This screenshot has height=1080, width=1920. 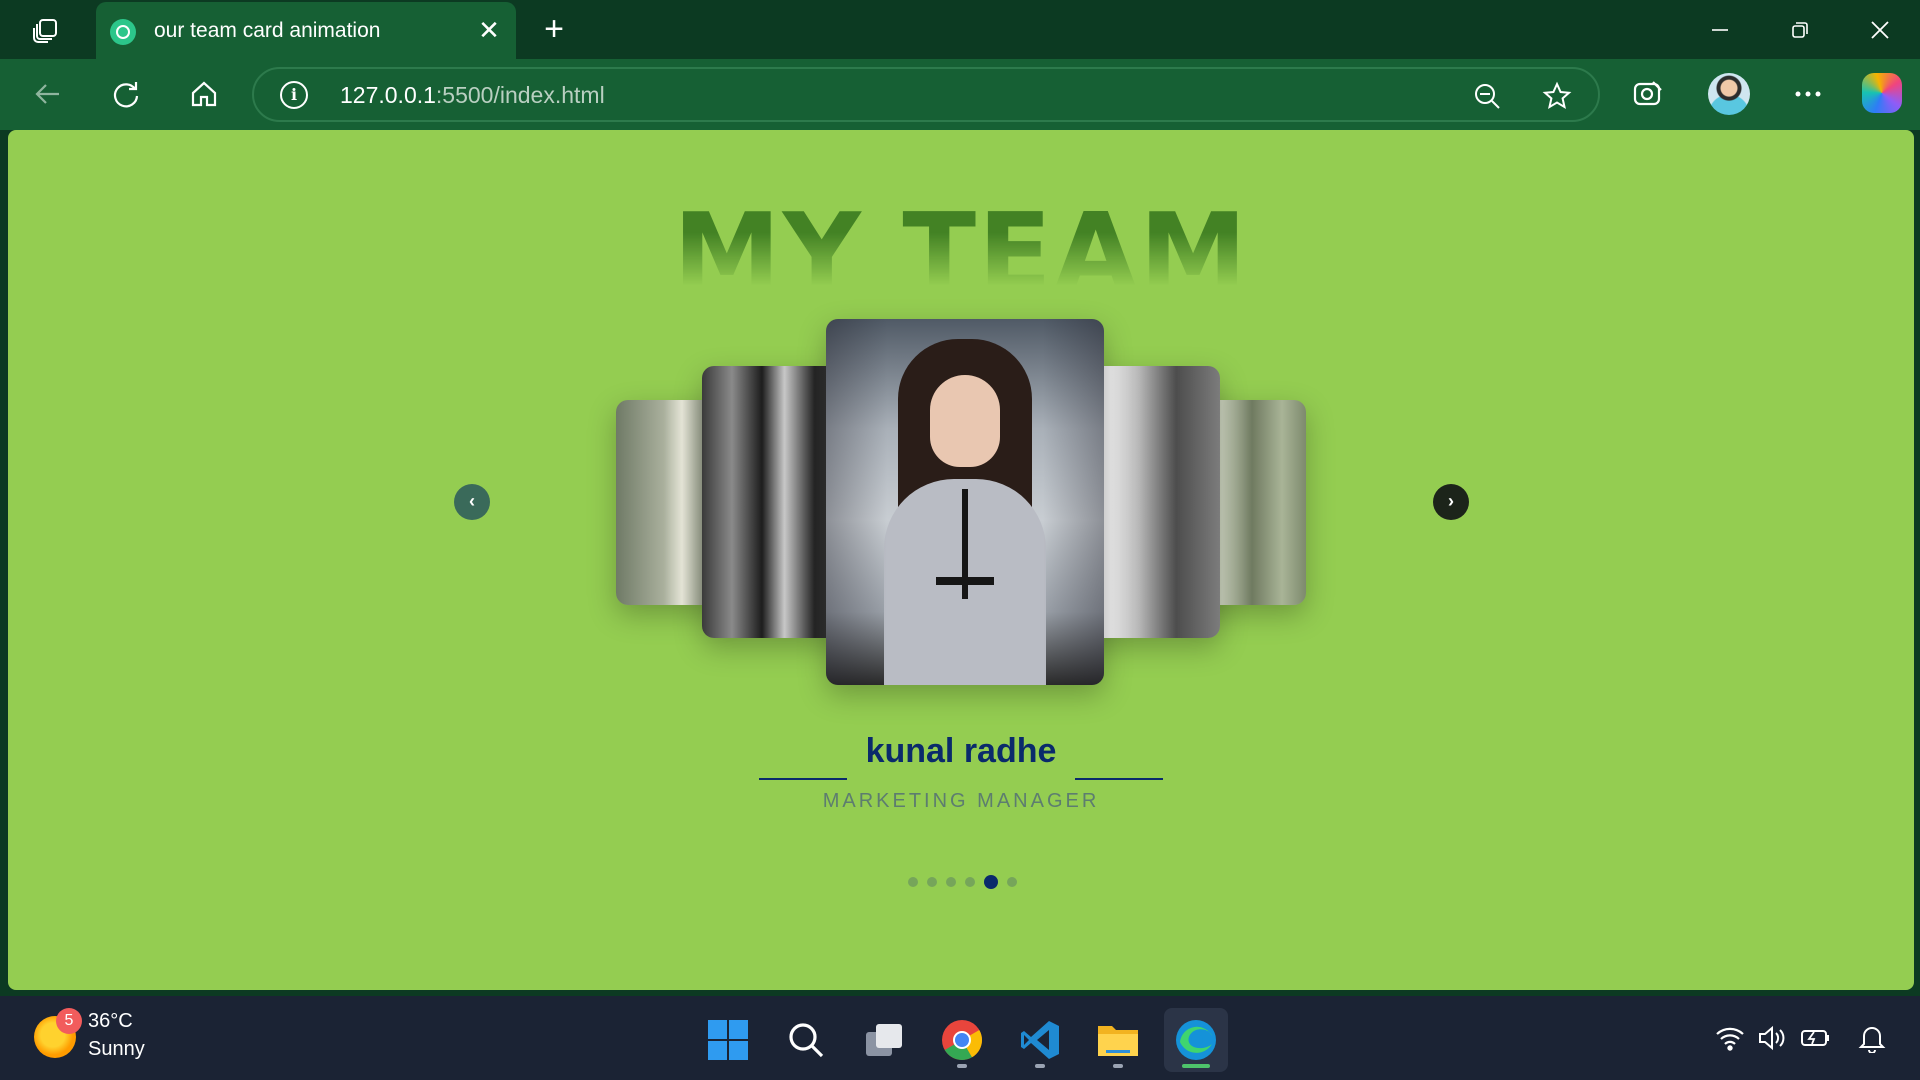 I want to click on tab-close-button: ✕, so click(x=489, y=30).